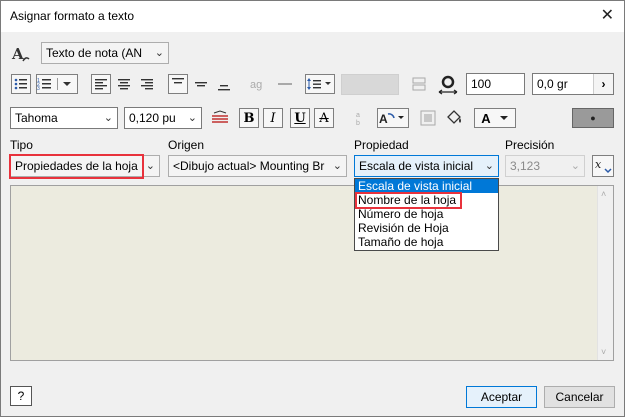 The image size is (625, 417). I want to click on align-left-button, so click(101, 84).